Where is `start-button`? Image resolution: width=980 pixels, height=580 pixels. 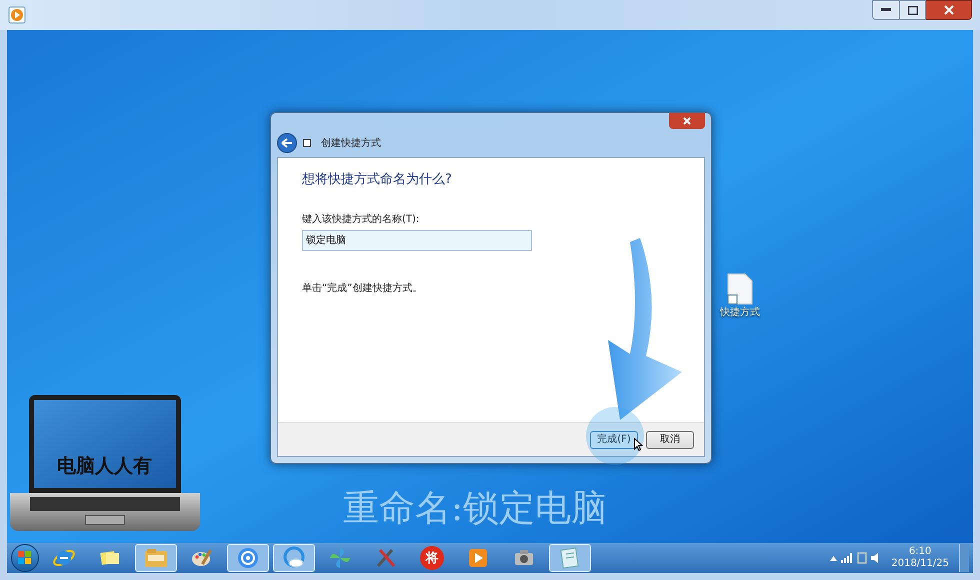
start-button is located at coordinates (25, 558).